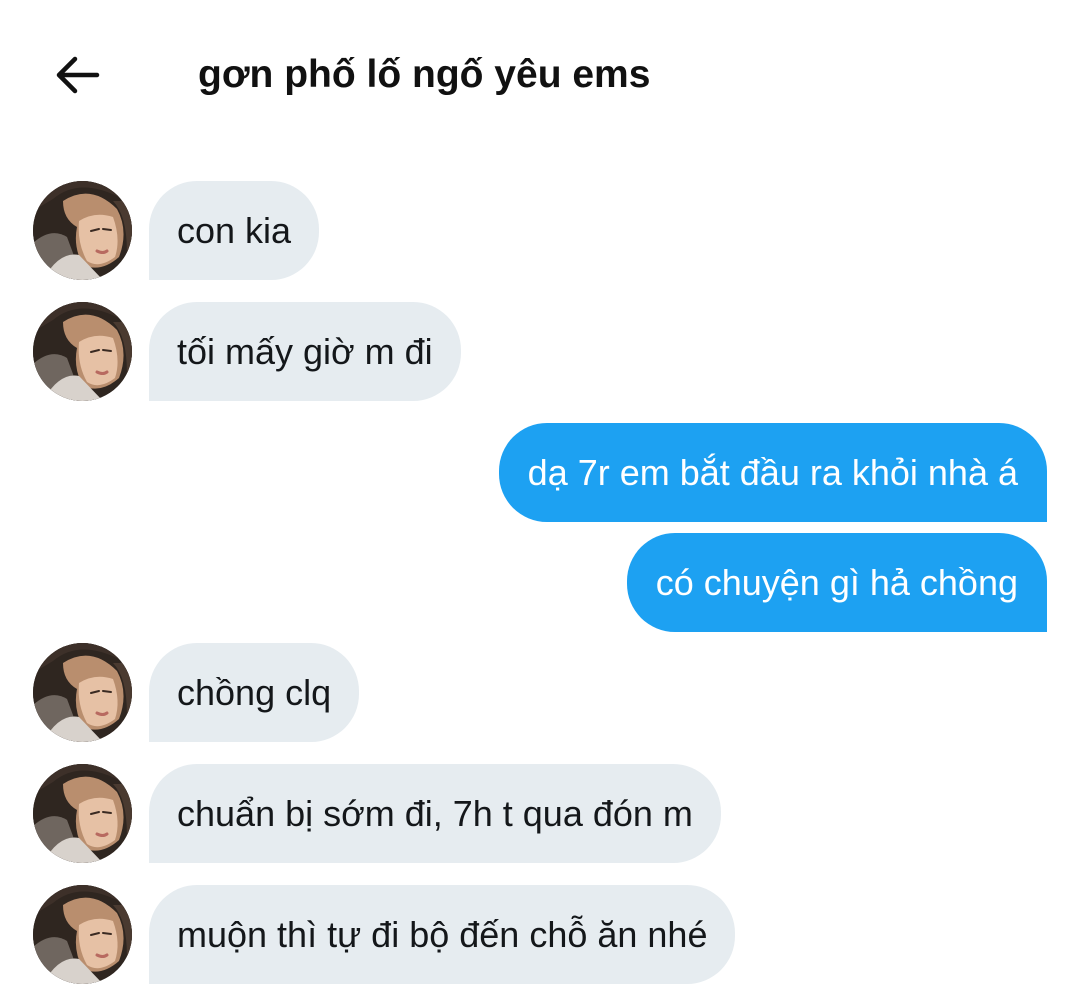 The width and height of the screenshot is (1080, 1004). I want to click on message-bubble-outgoing: dạ 7r em bắt đầu ra khỏi nhà á, so click(772, 472).